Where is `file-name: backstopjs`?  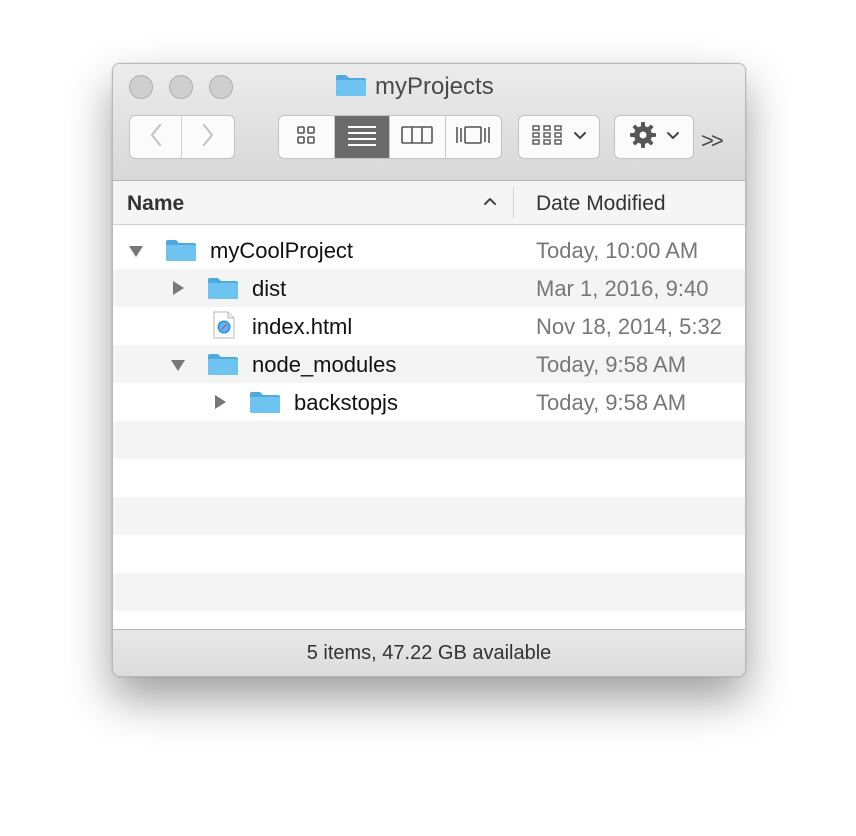 file-name: backstopjs is located at coordinates (346, 402).